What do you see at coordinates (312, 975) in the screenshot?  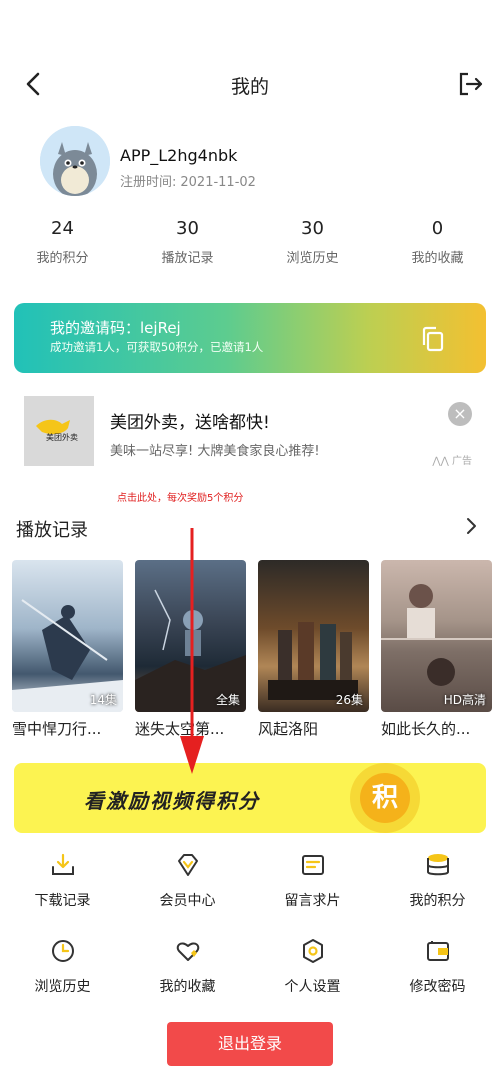 I see `menu-personal-settings: 个人设置` at bounding box center [312, 975].